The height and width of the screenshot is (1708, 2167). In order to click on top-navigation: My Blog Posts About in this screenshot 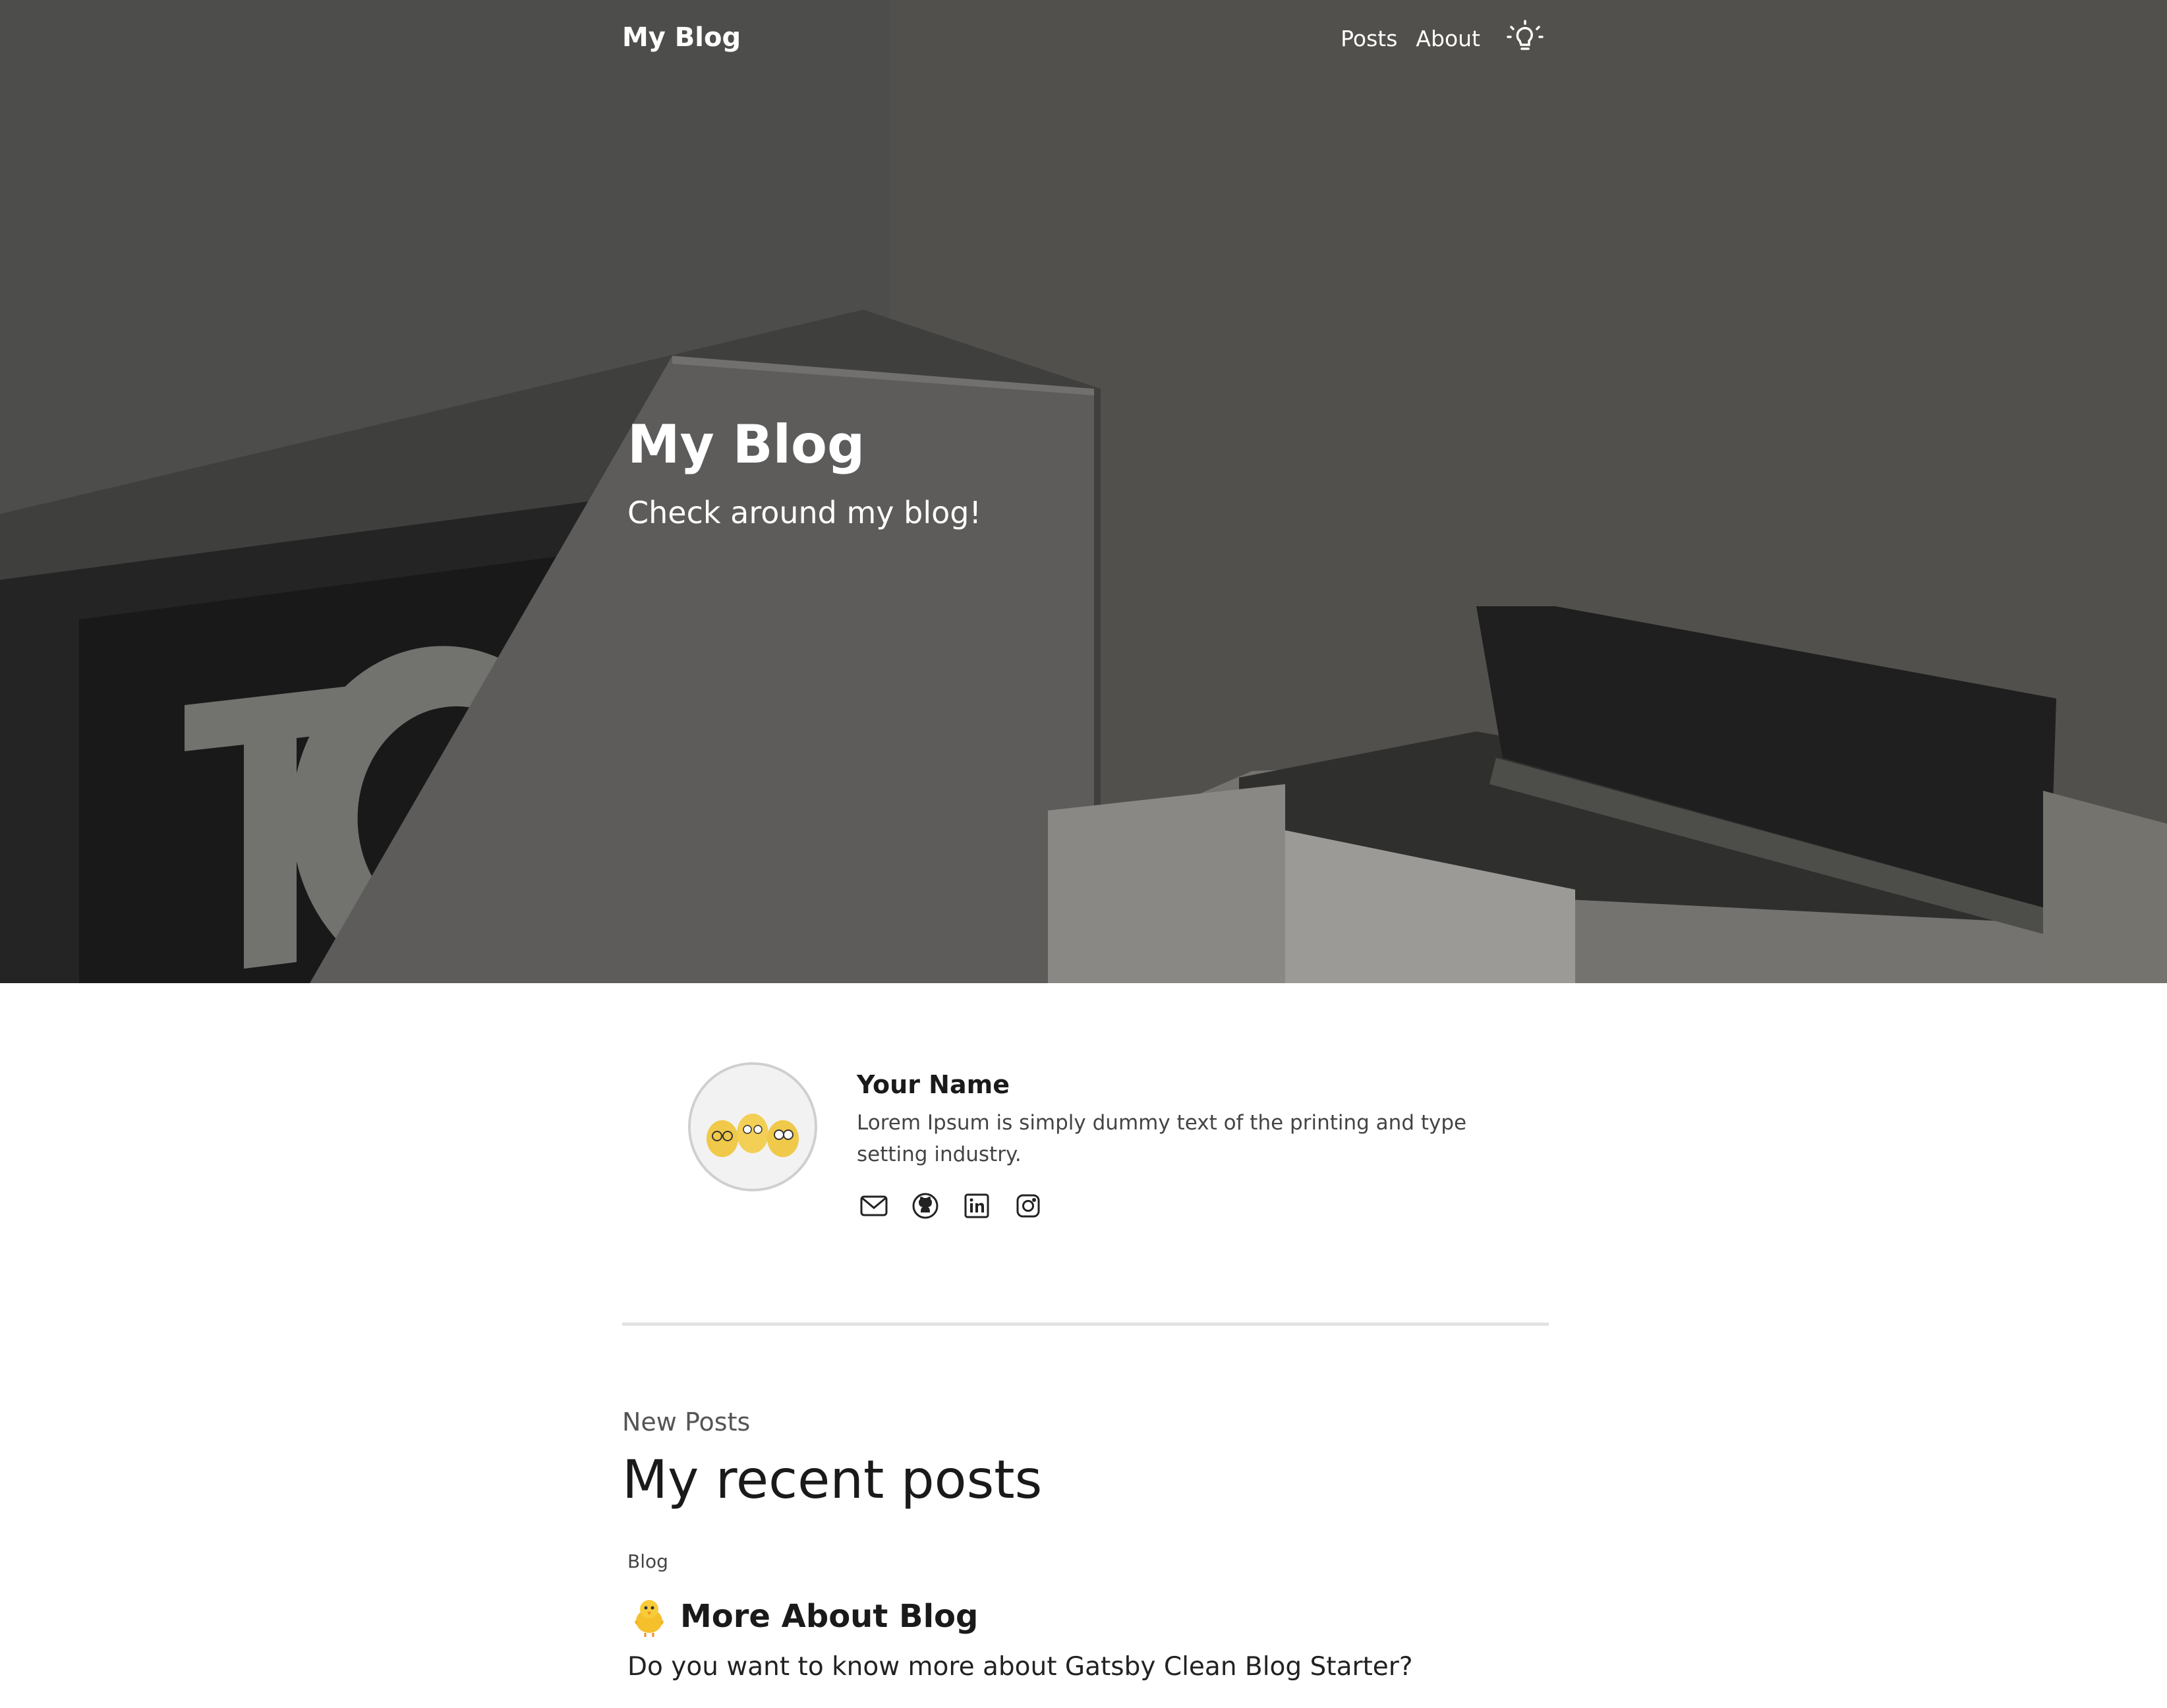, I will do `click(1083, 41)`.